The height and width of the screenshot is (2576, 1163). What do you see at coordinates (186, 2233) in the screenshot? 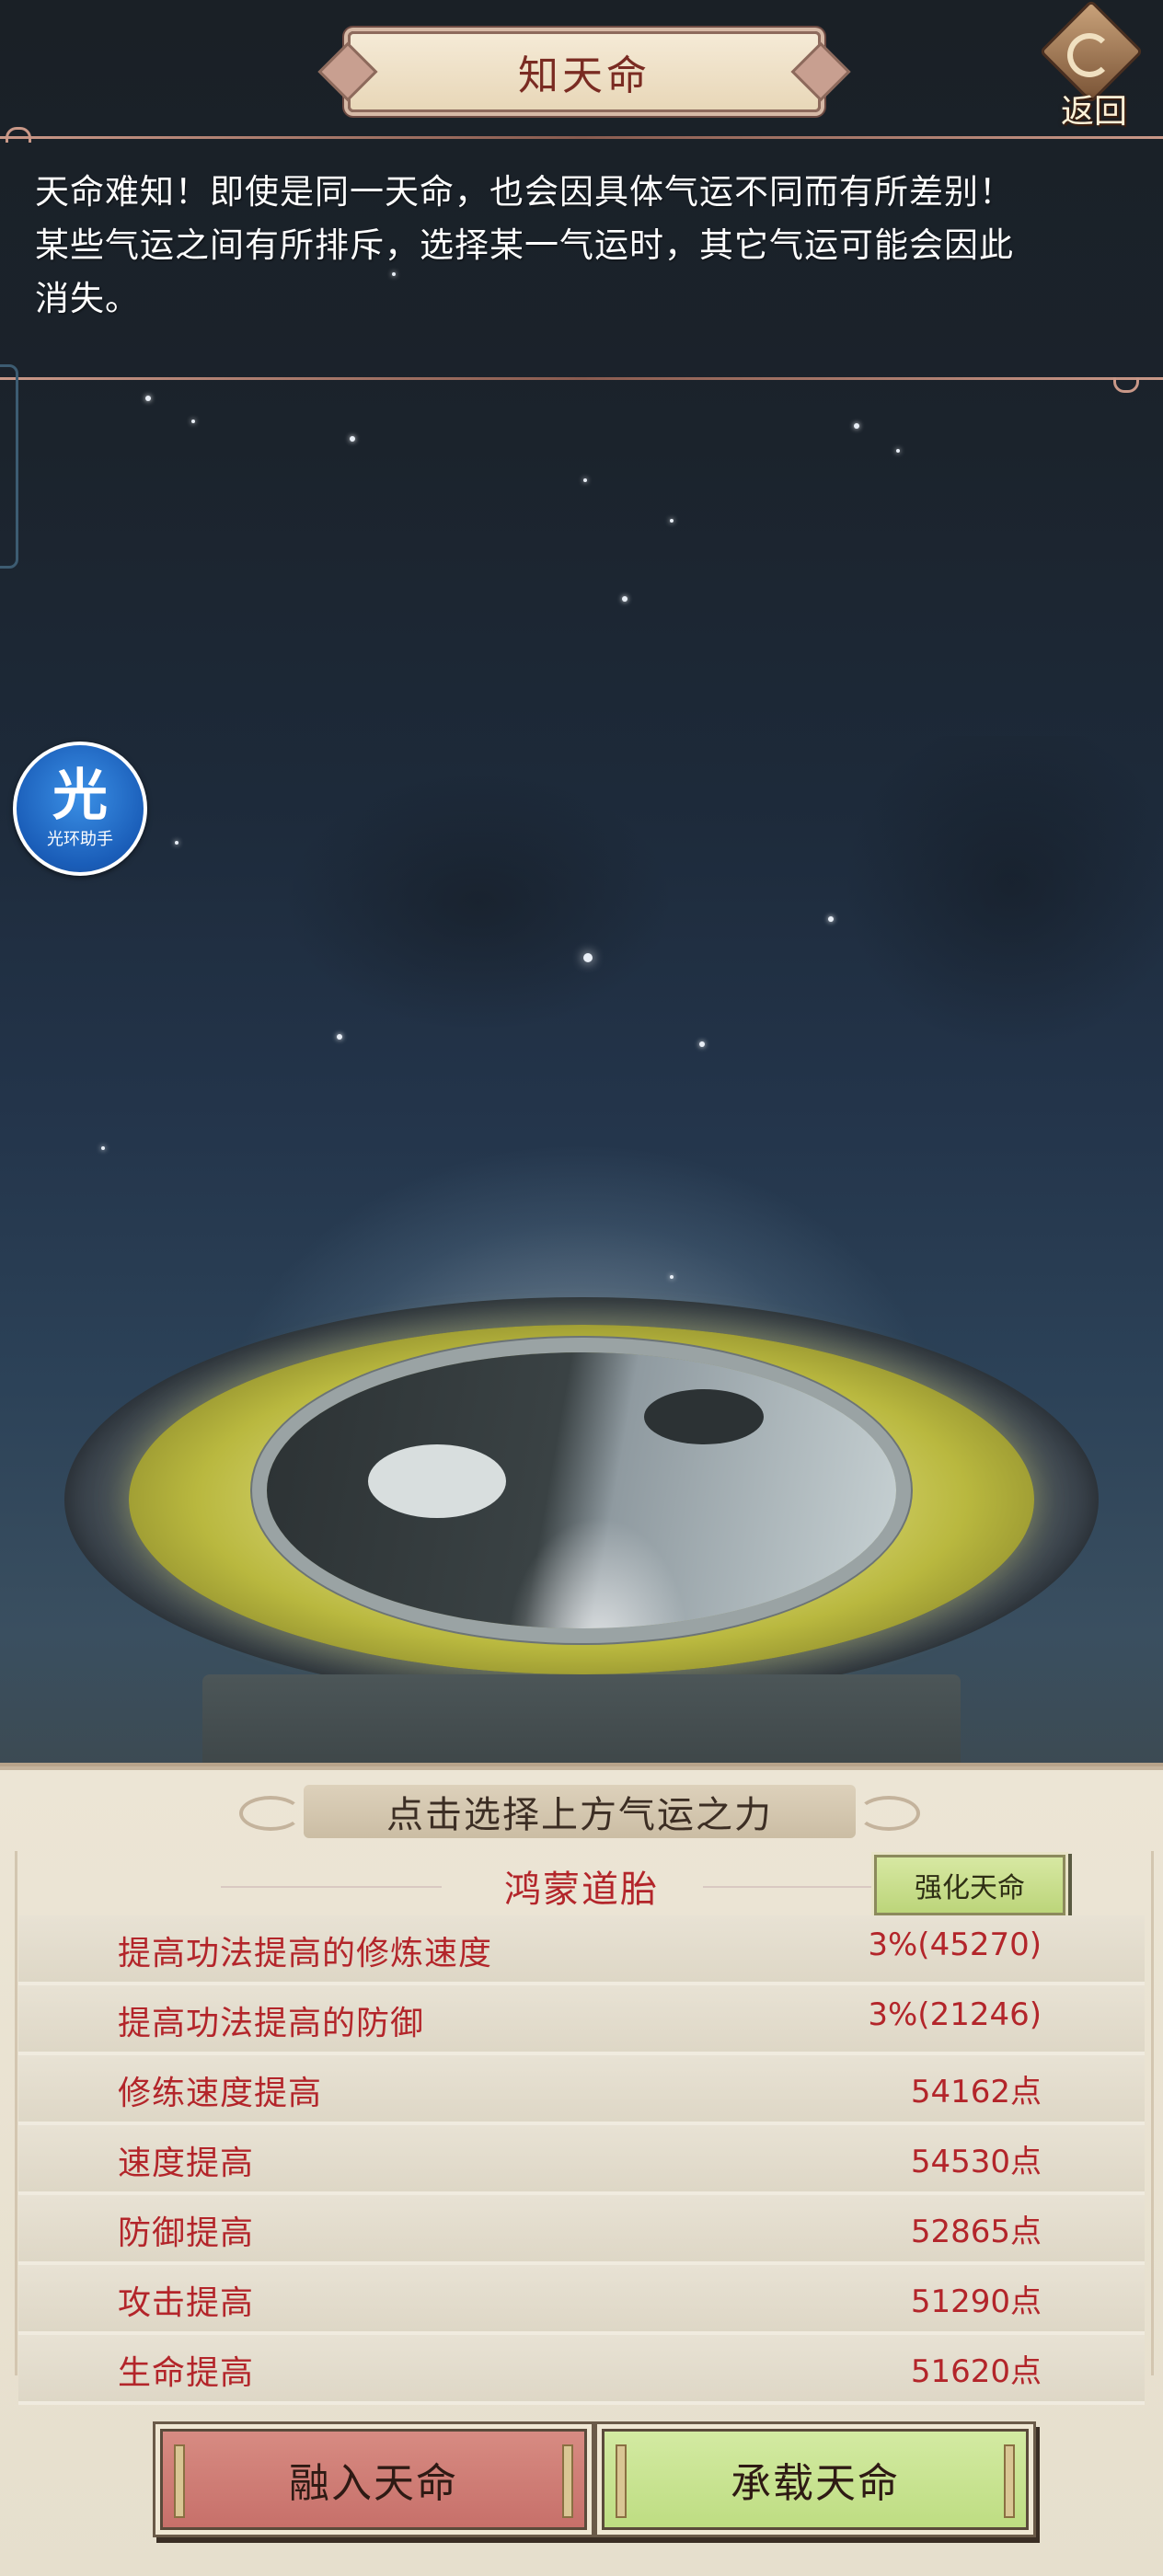
I see `stat-label: 防御提高` at bounding box center [186, 2233].